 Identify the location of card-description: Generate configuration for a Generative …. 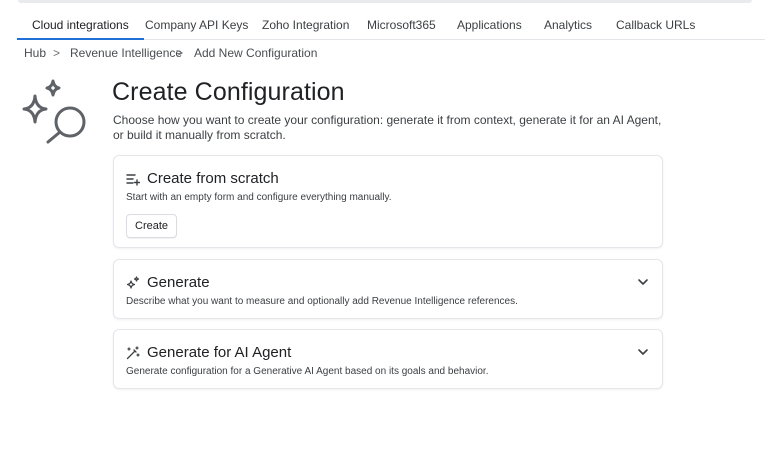
(307, 371).